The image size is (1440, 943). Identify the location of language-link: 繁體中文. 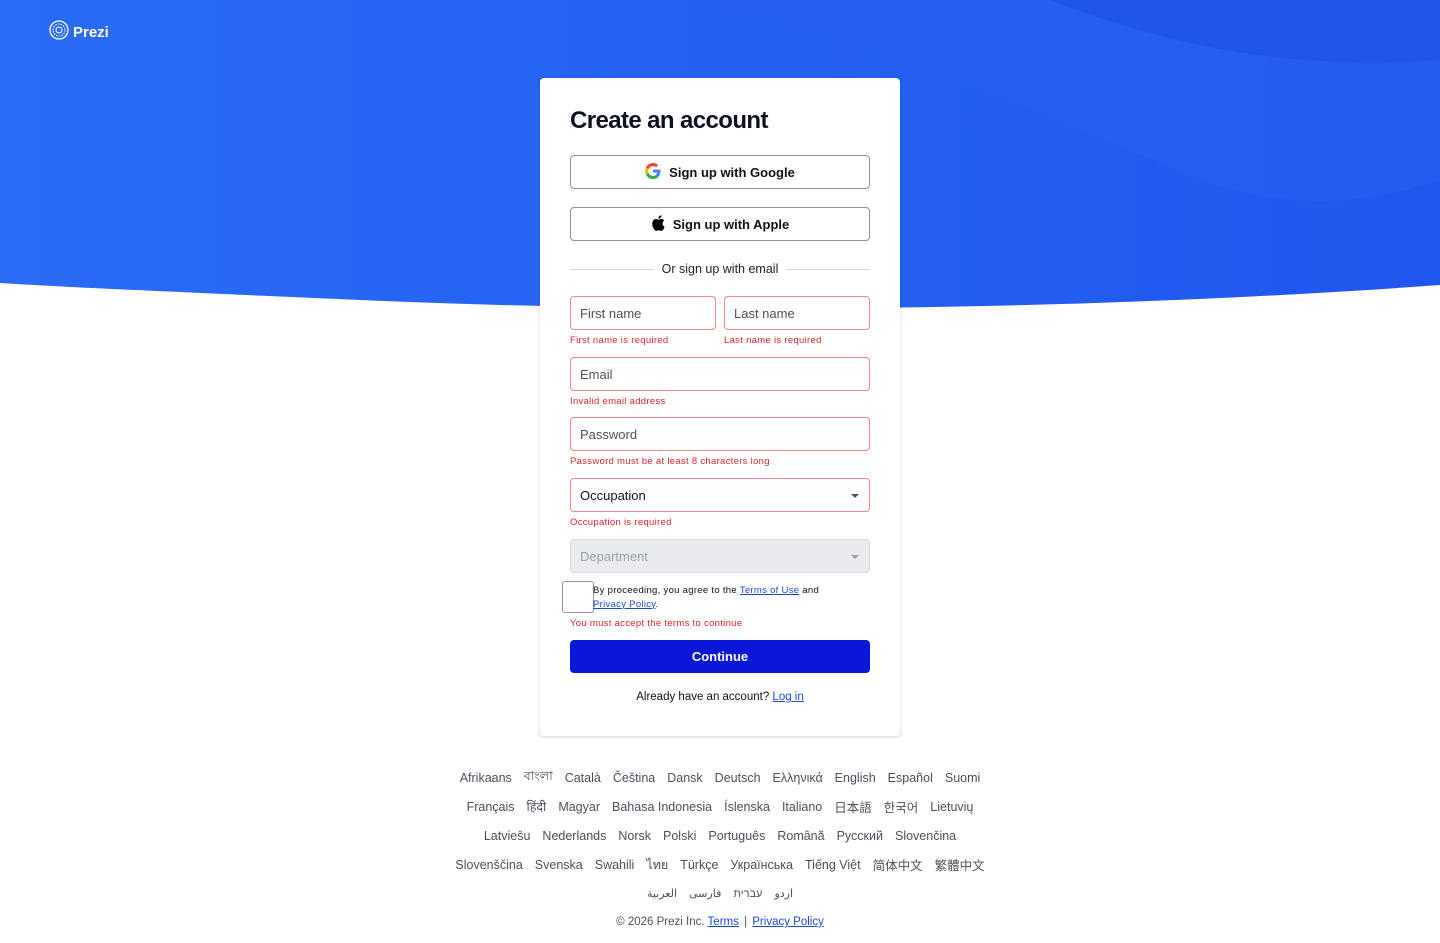
(960, 864).